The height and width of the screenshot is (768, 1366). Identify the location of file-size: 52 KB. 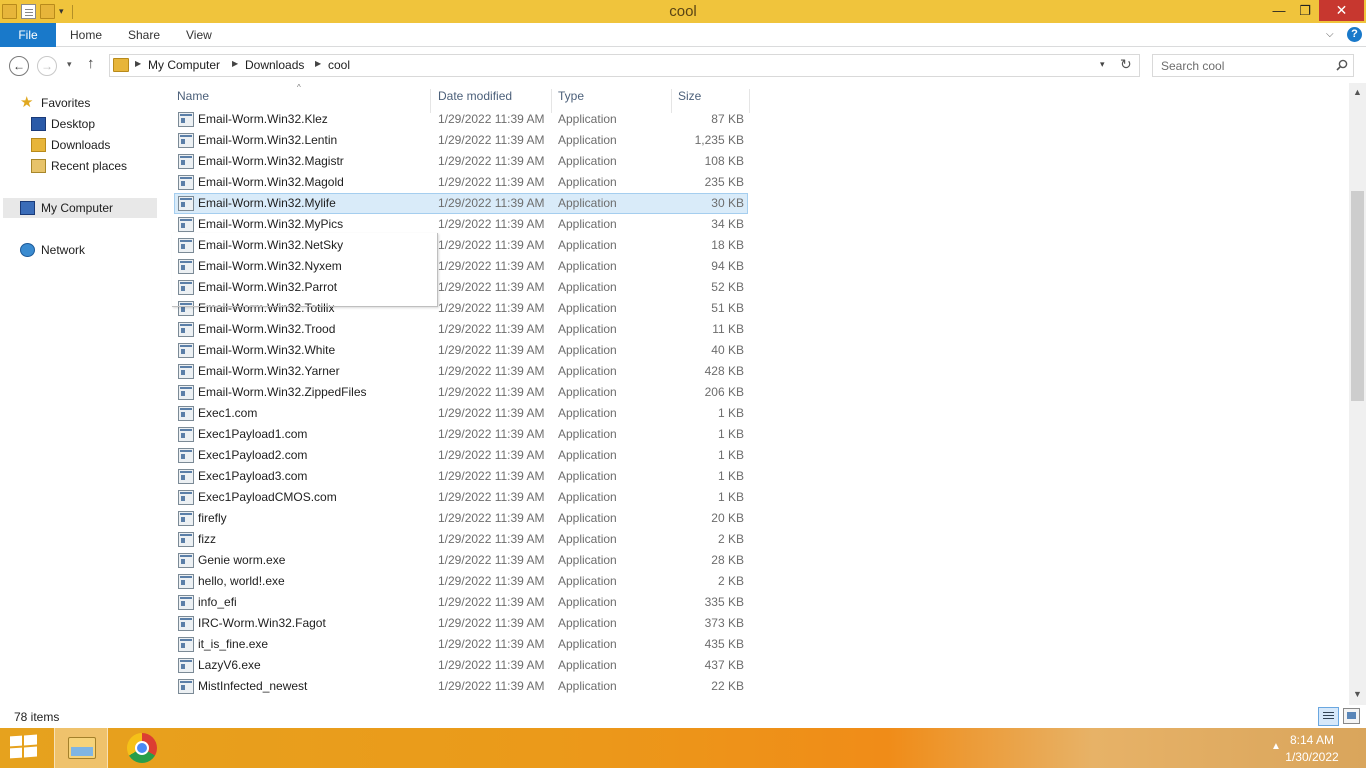
(727, 287).